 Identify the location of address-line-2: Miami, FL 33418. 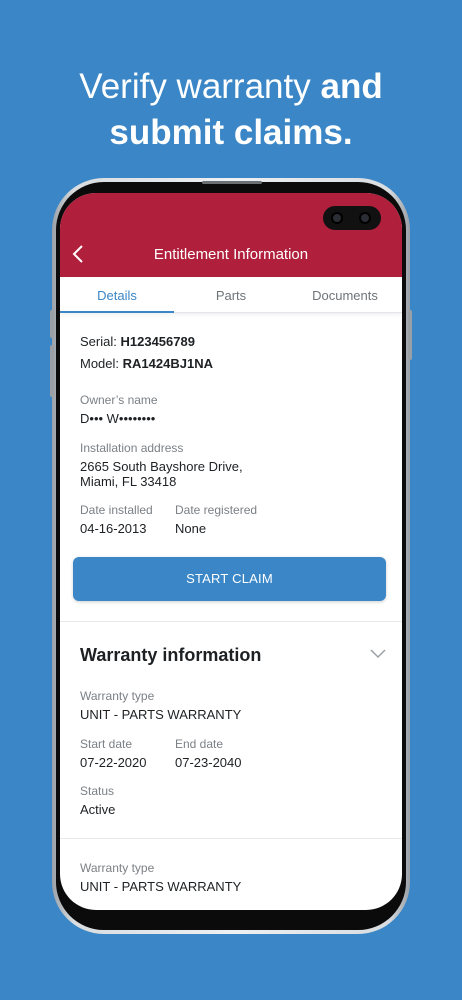
(128, 481).